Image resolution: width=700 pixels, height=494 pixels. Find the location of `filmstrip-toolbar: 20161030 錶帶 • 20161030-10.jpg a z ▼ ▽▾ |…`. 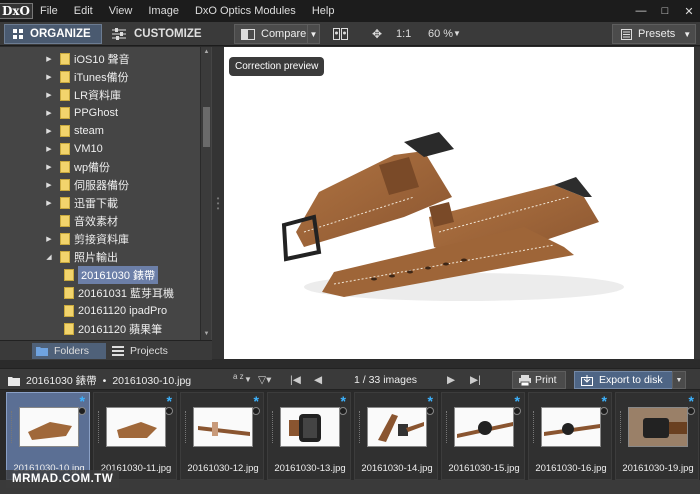

filmstrip-toolbar: 20161030 錶帶 • 20161030-10.jpg a z ▼ ▽▾ |… is located at coordinates (350, 379).